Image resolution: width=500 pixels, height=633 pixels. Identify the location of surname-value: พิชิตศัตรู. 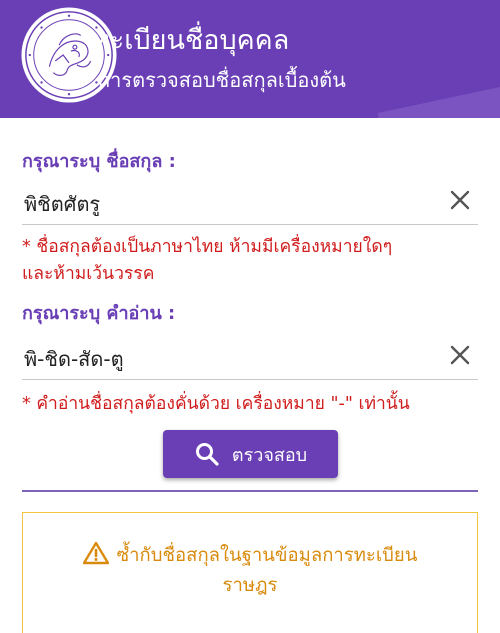
(62, 204).